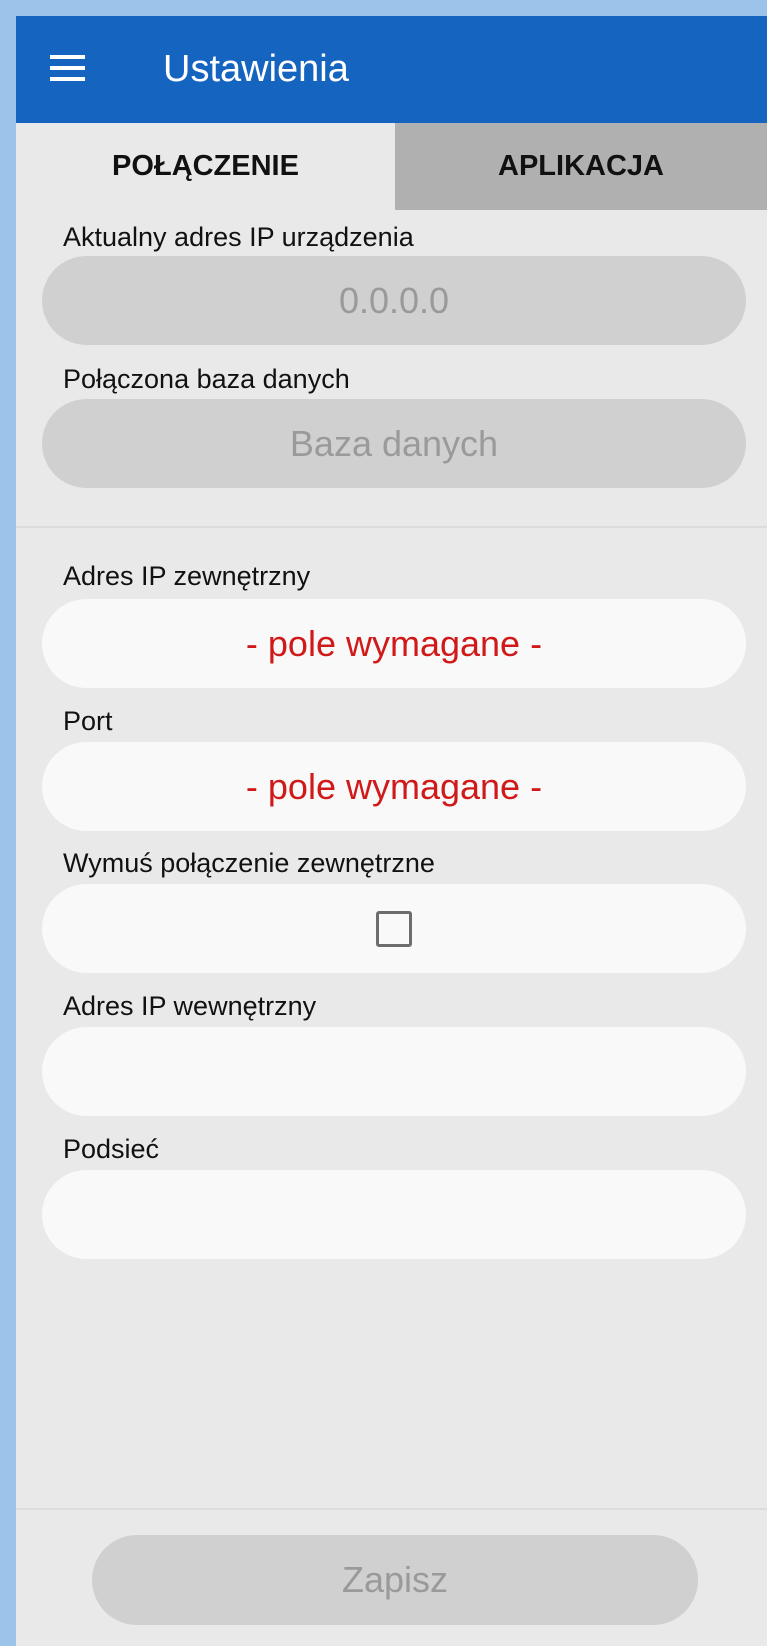  Describe the element at coordinates (187, 576) in the screenshot. I see `external-ip-label: Adres IP zewnętrzny` at that location.